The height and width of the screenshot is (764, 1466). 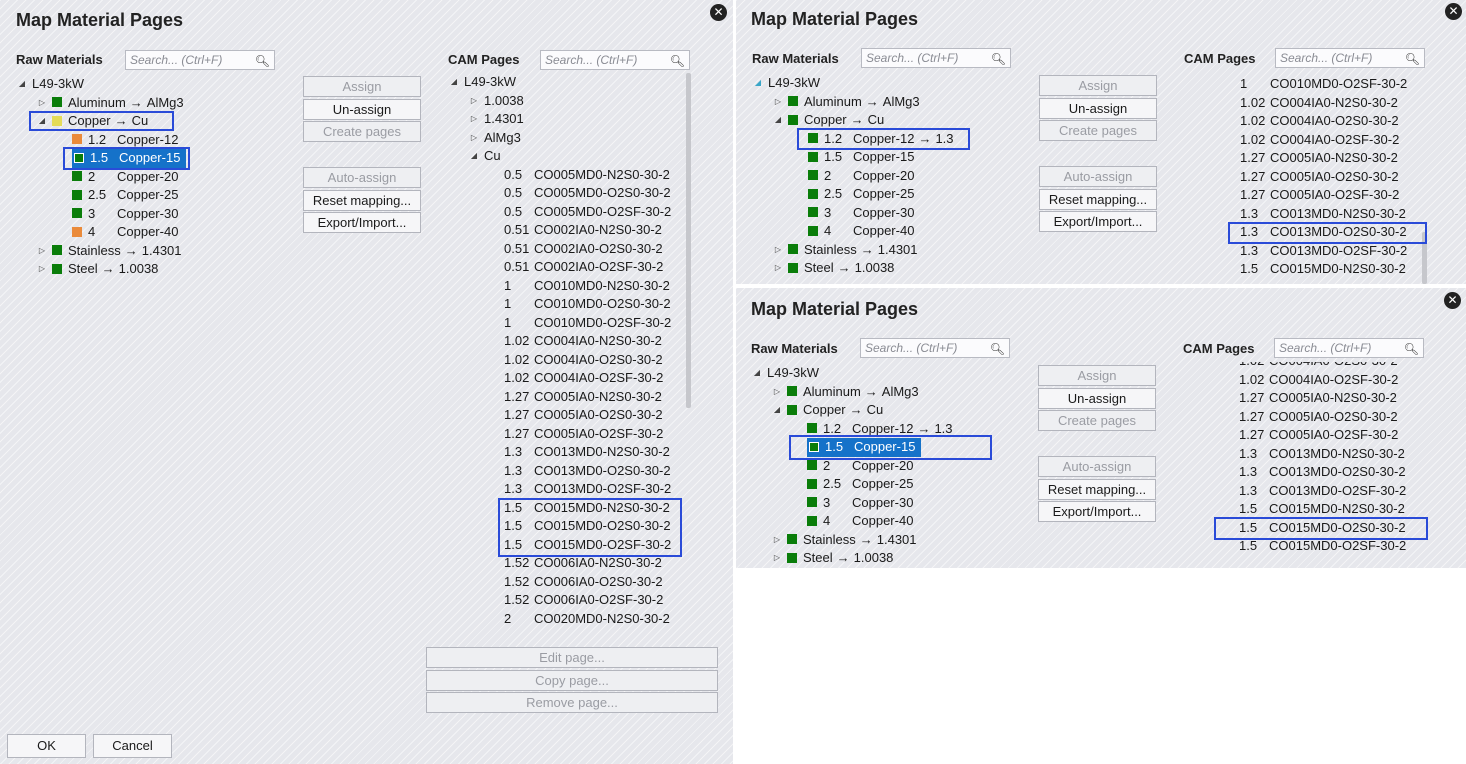 What do you see at coordinates (566, 434) in the screenshot?
I see `tree-row: 1.27 CO005IA0-O2SF-30-2` at bounding box center [566, 434].